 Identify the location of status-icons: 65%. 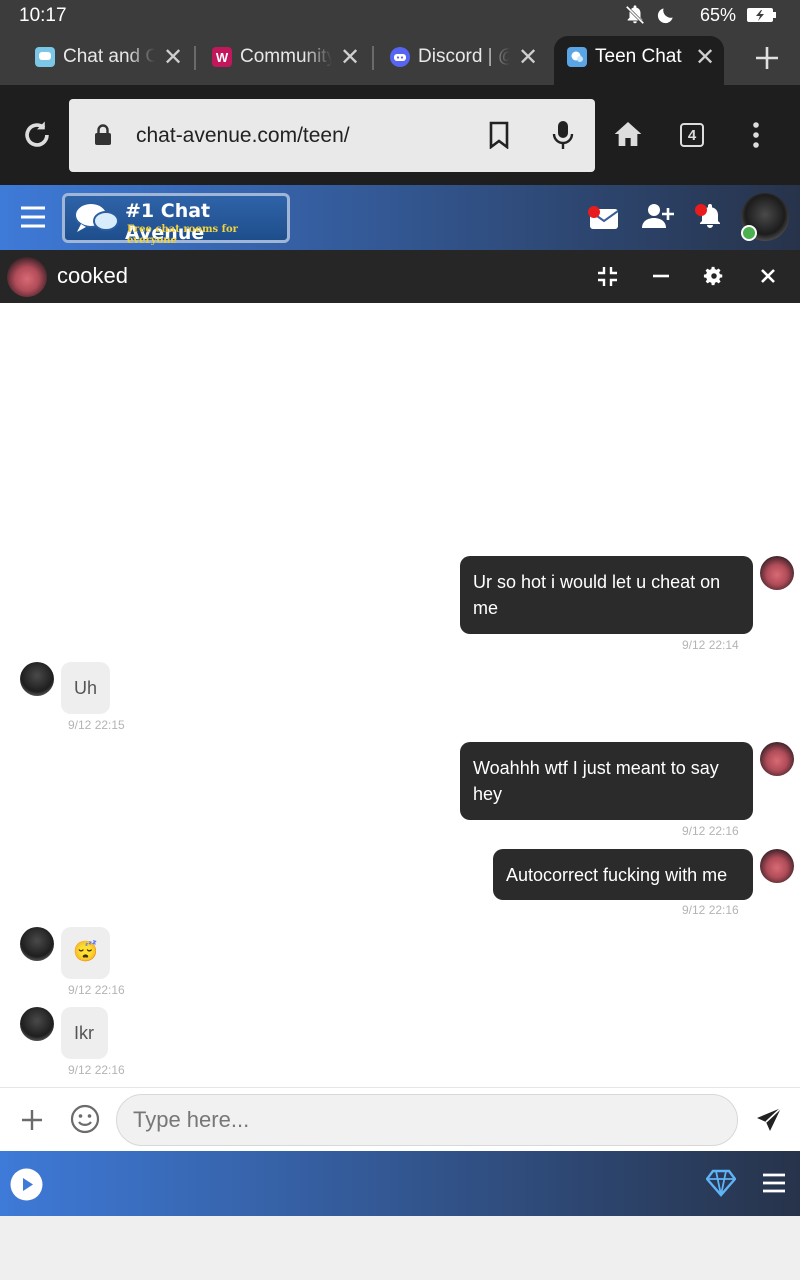
(701, 15).